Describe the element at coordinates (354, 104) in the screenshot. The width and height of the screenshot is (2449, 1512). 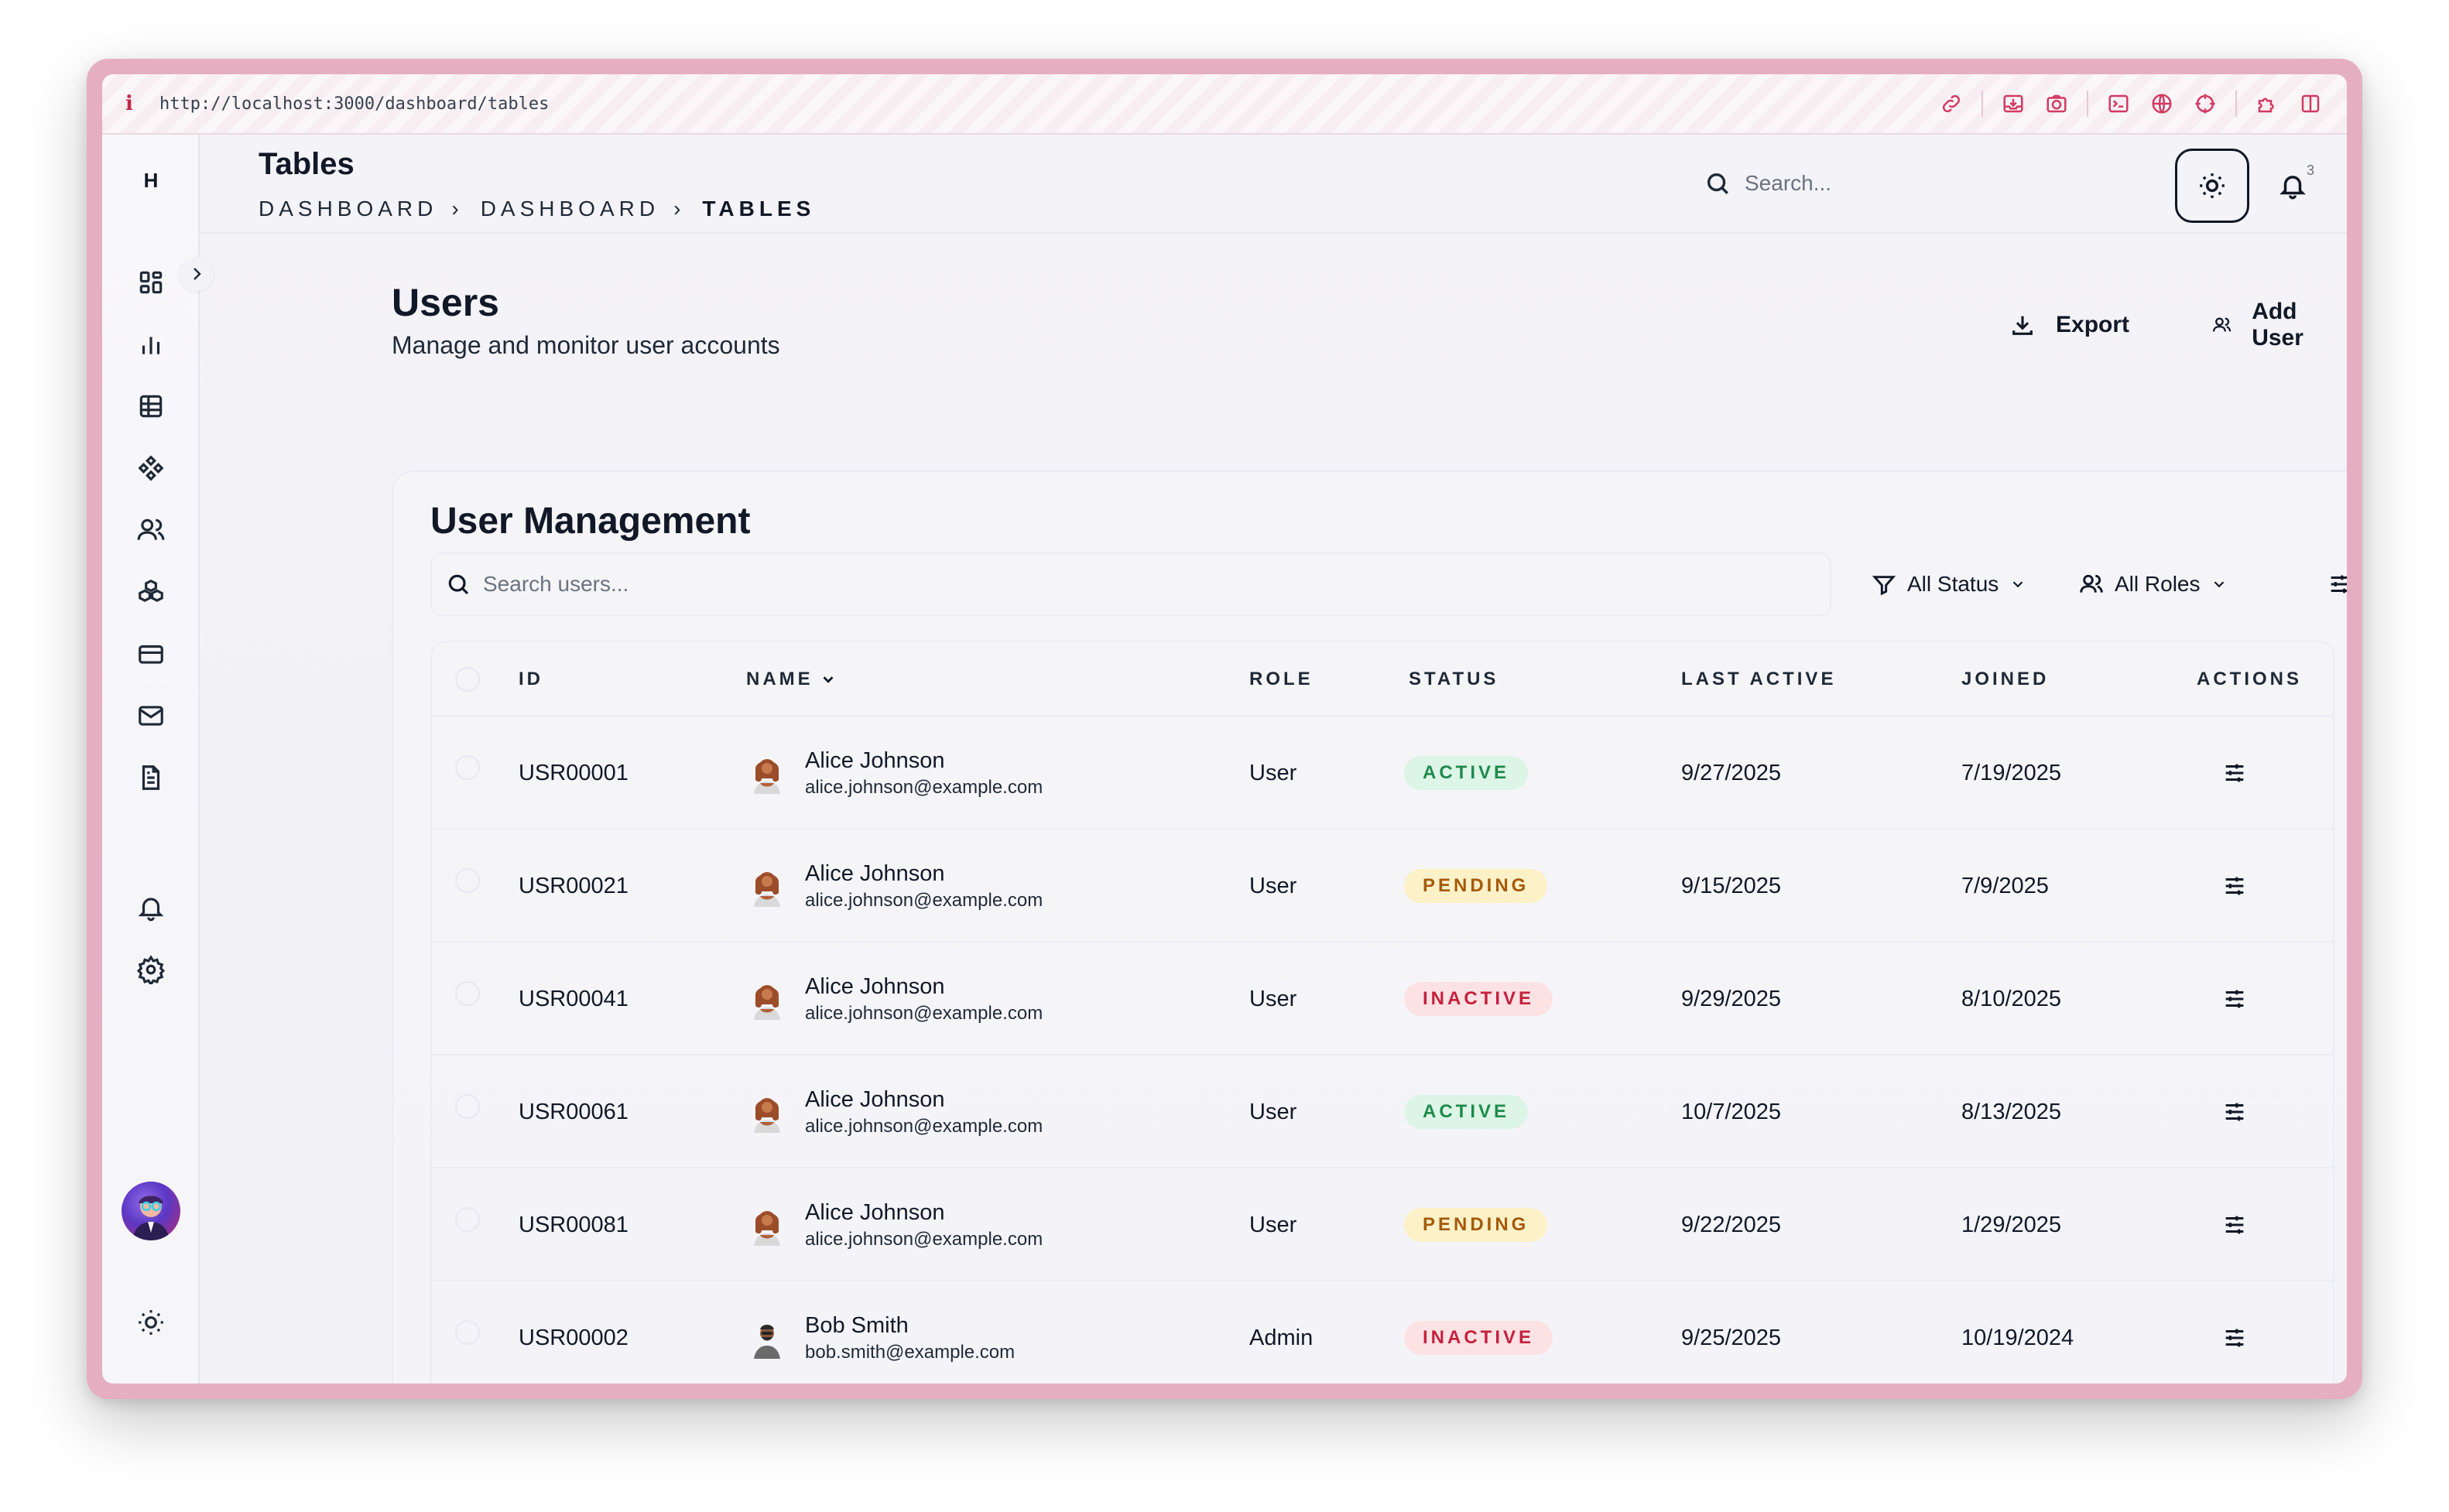
I see `url-text: http://localhost:3000/dashboard/tables` at that location.